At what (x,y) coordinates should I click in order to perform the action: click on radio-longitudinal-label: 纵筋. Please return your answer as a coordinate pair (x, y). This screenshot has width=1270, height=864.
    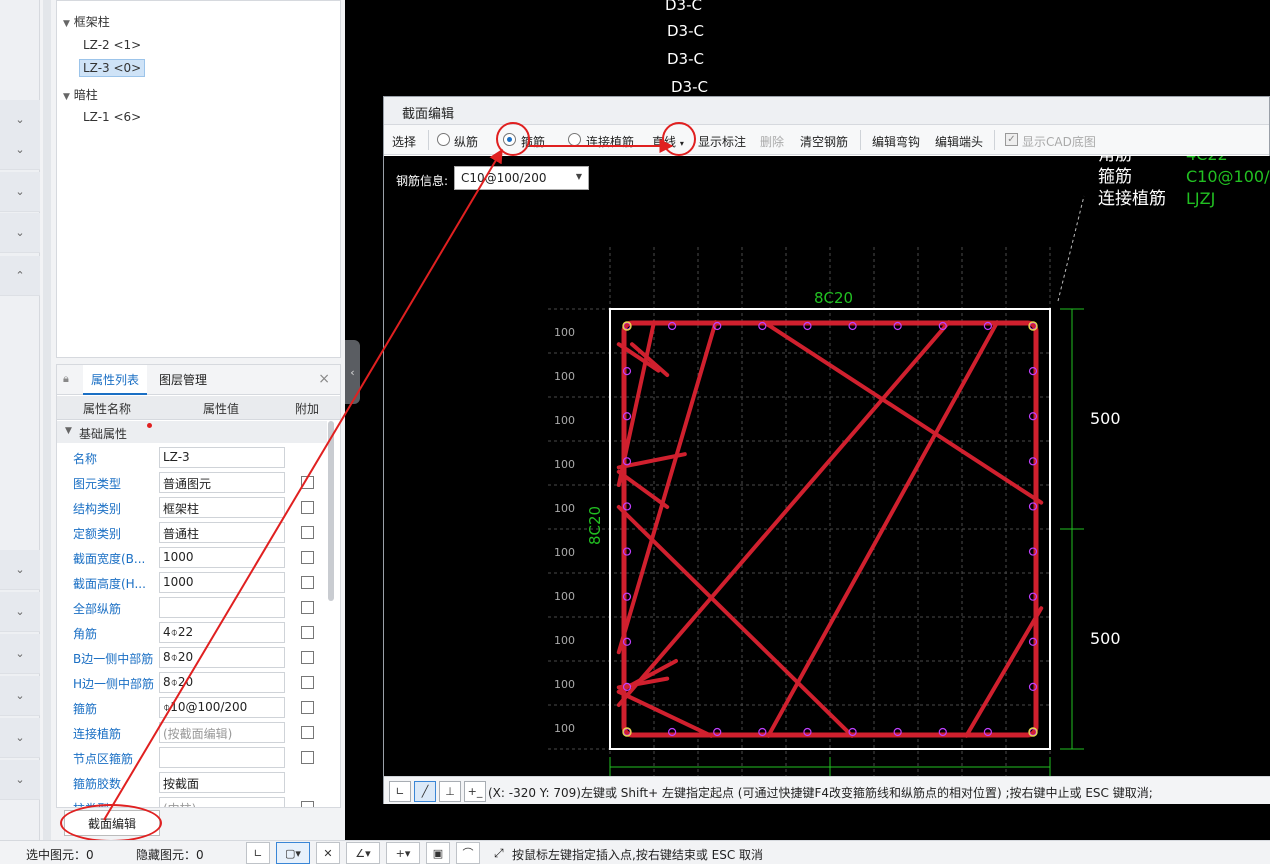
    Looking at the image, I should click on (466, 141).